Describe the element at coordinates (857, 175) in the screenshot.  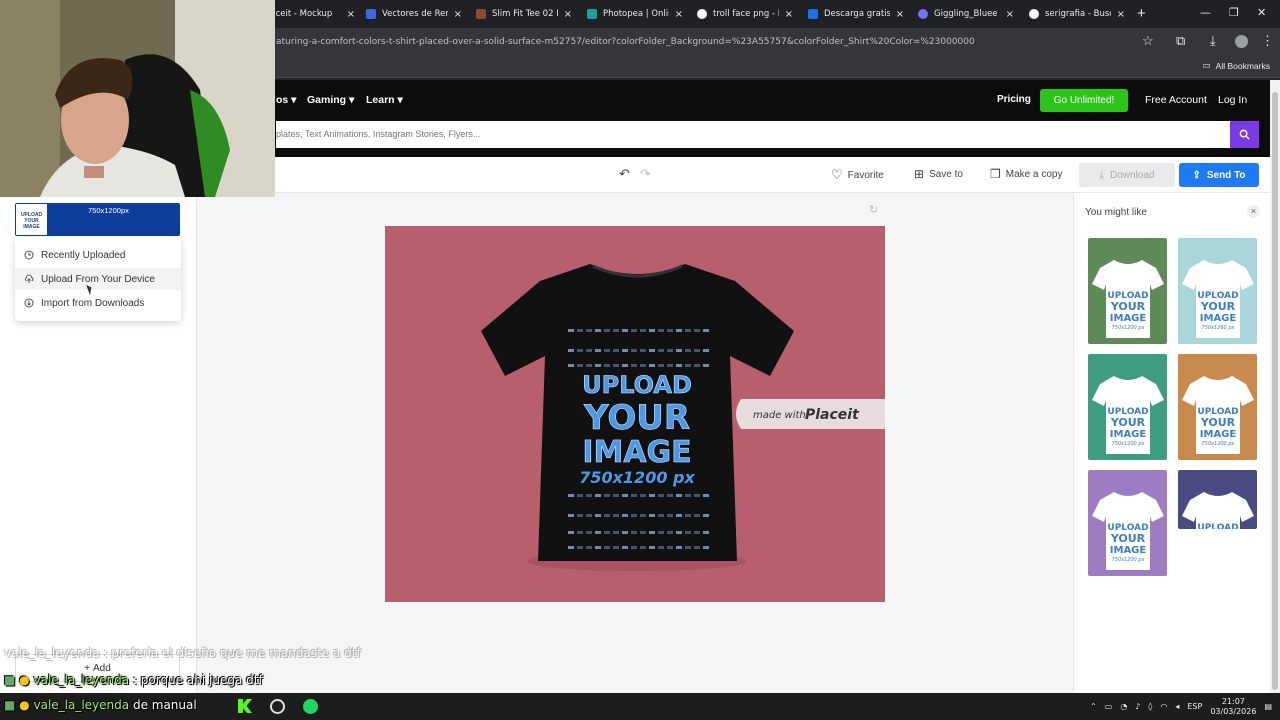
I see `favorite-button: ♡ Favorite` at that location.